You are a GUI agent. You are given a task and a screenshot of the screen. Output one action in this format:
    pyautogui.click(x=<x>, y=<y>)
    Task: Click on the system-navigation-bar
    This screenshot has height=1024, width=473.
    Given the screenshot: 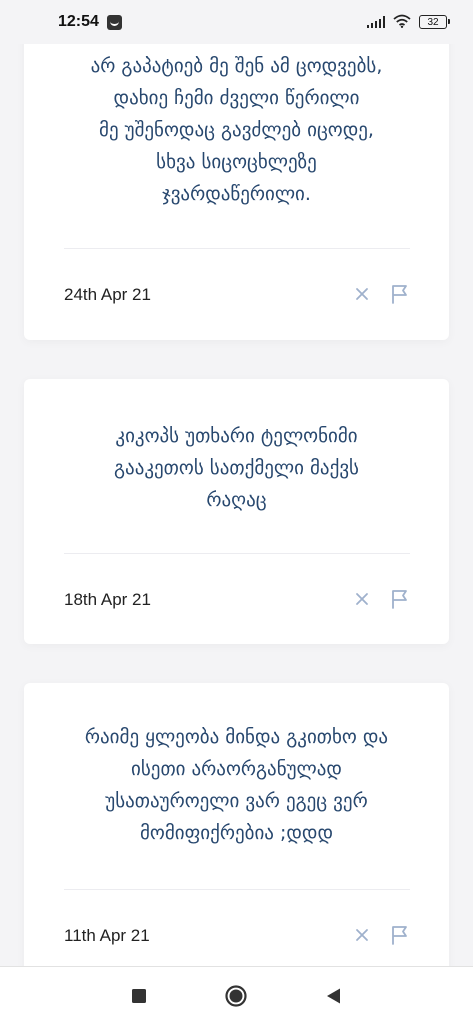 What is the action you would take?
    pyautogui.click(x=236, y=995)
    